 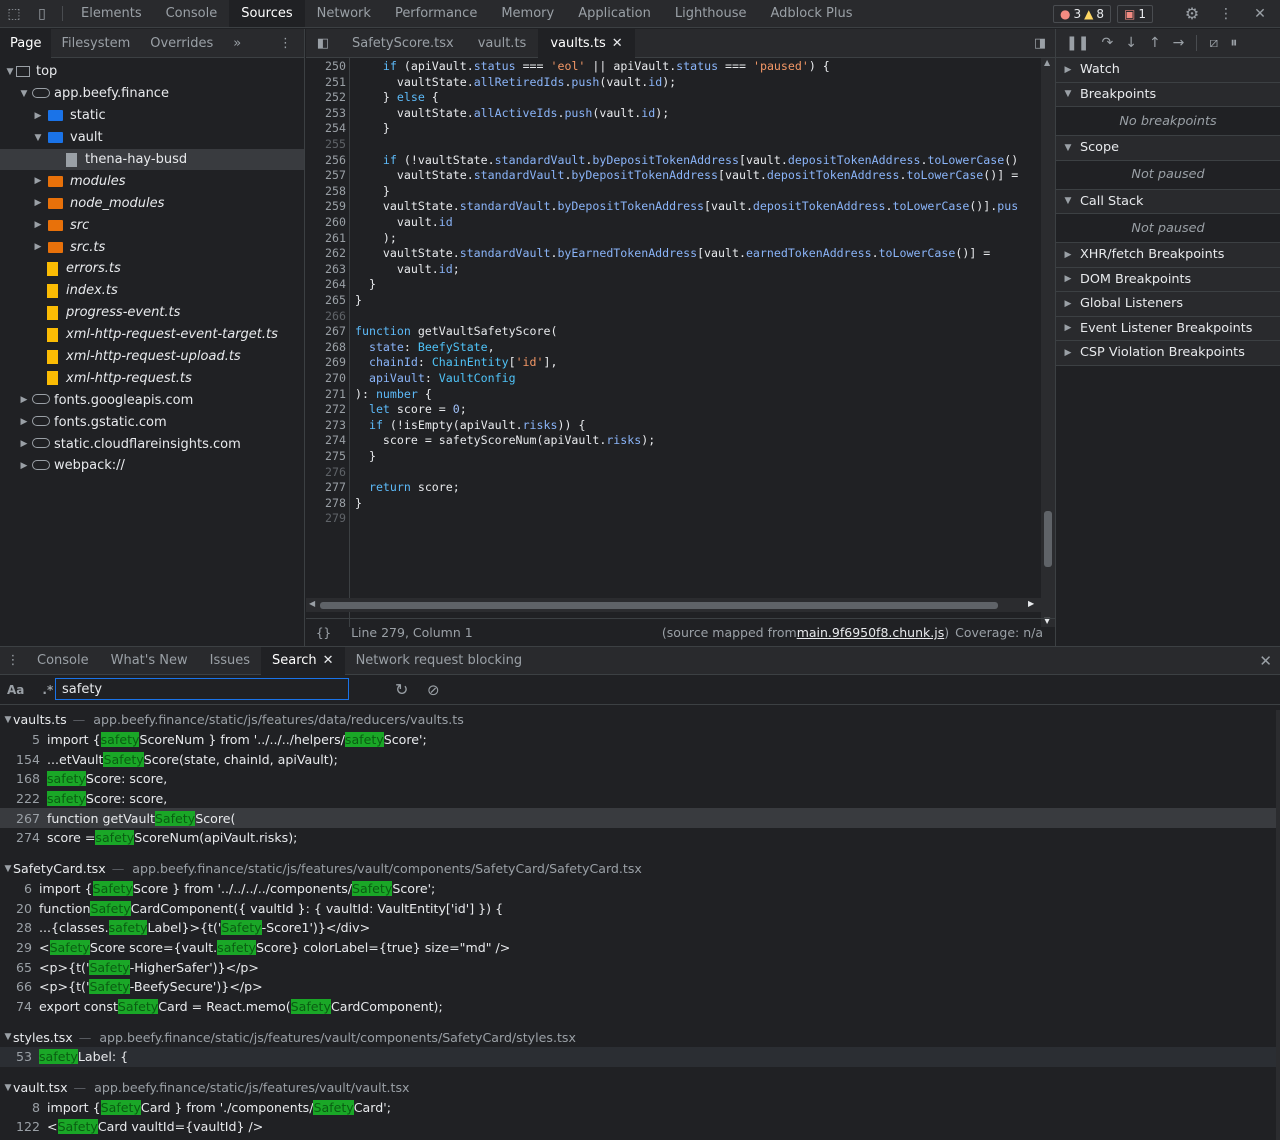 I want to click on drawer-tab-network-request-blocking: Network request blocking, so click(x=439, y=661).